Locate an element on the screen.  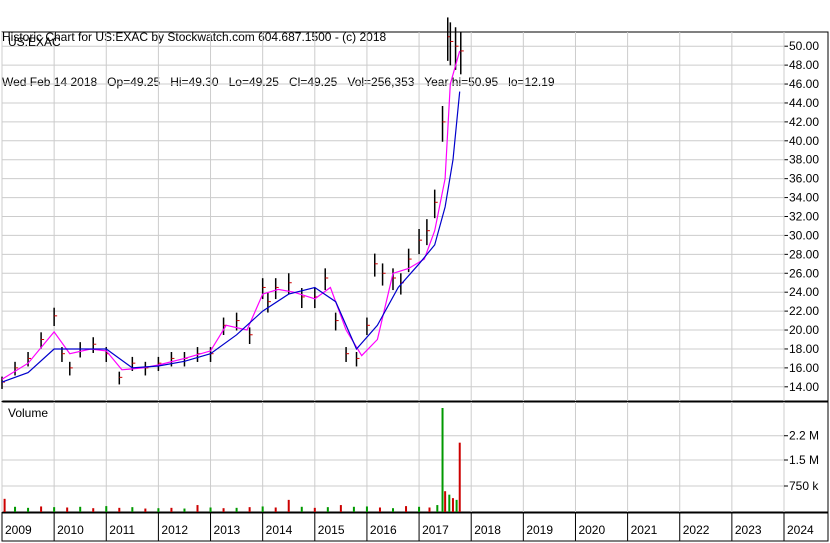
x-tick-label: 2017 is located at coordinates (435, 530).